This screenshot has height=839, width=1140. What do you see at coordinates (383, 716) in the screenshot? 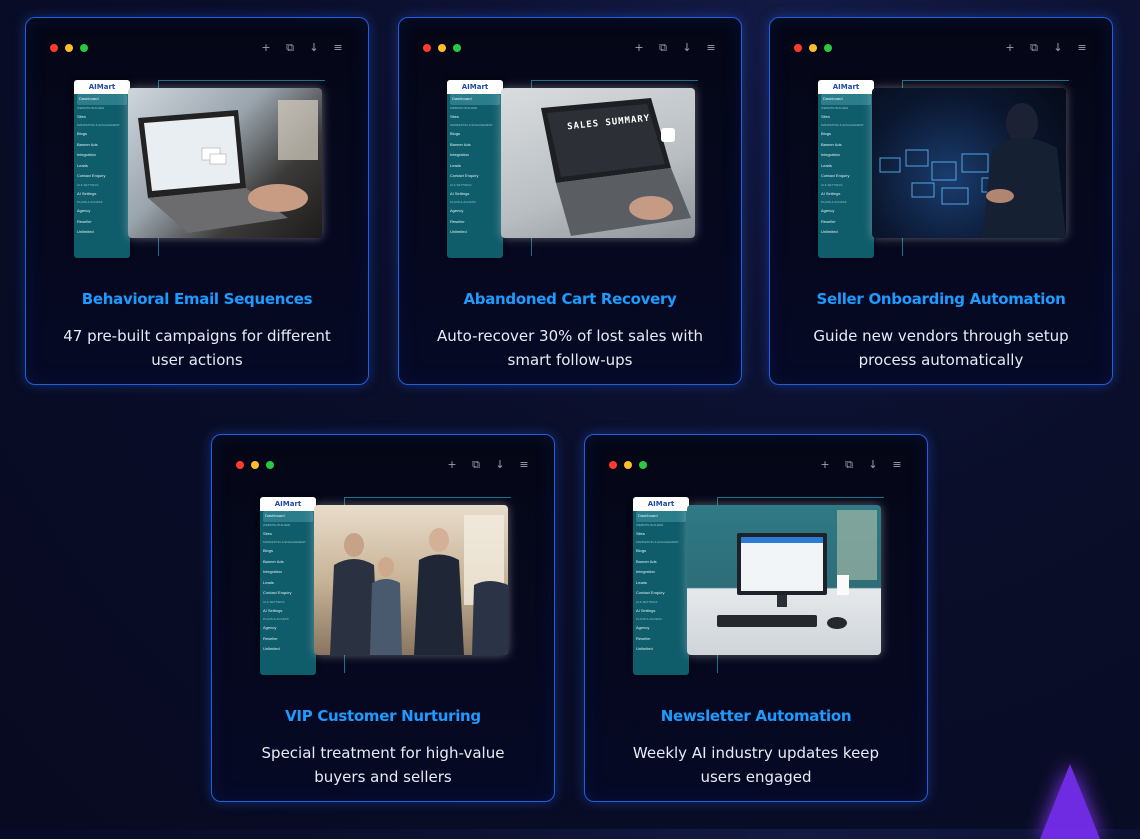
I see `card-title: VIP Customer Nurturing` at bounding box center [383, 716].